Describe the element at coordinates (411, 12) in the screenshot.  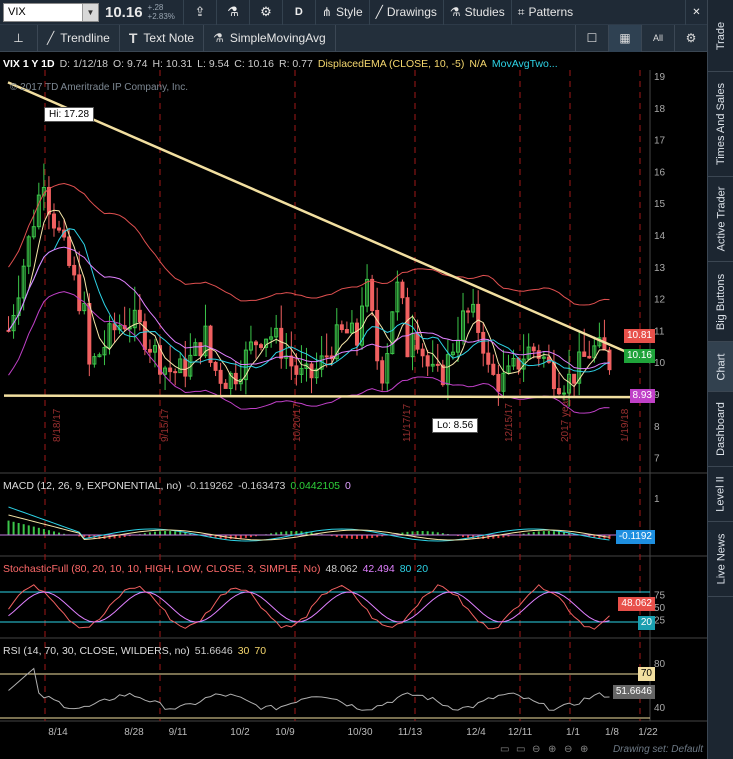
I see `drawings-label: Drawings` at that location.